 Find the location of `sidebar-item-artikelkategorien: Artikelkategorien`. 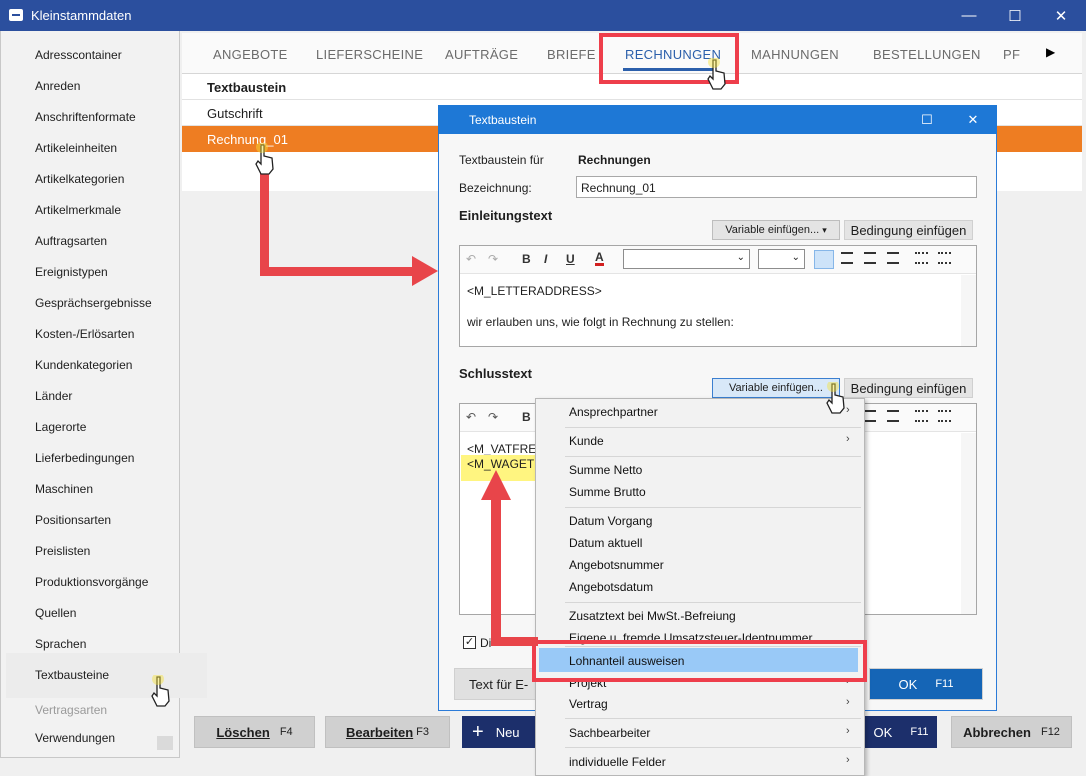

sidebar-item-artikelkategorien: Artikelkategorien is located at coordinates (79, 179).